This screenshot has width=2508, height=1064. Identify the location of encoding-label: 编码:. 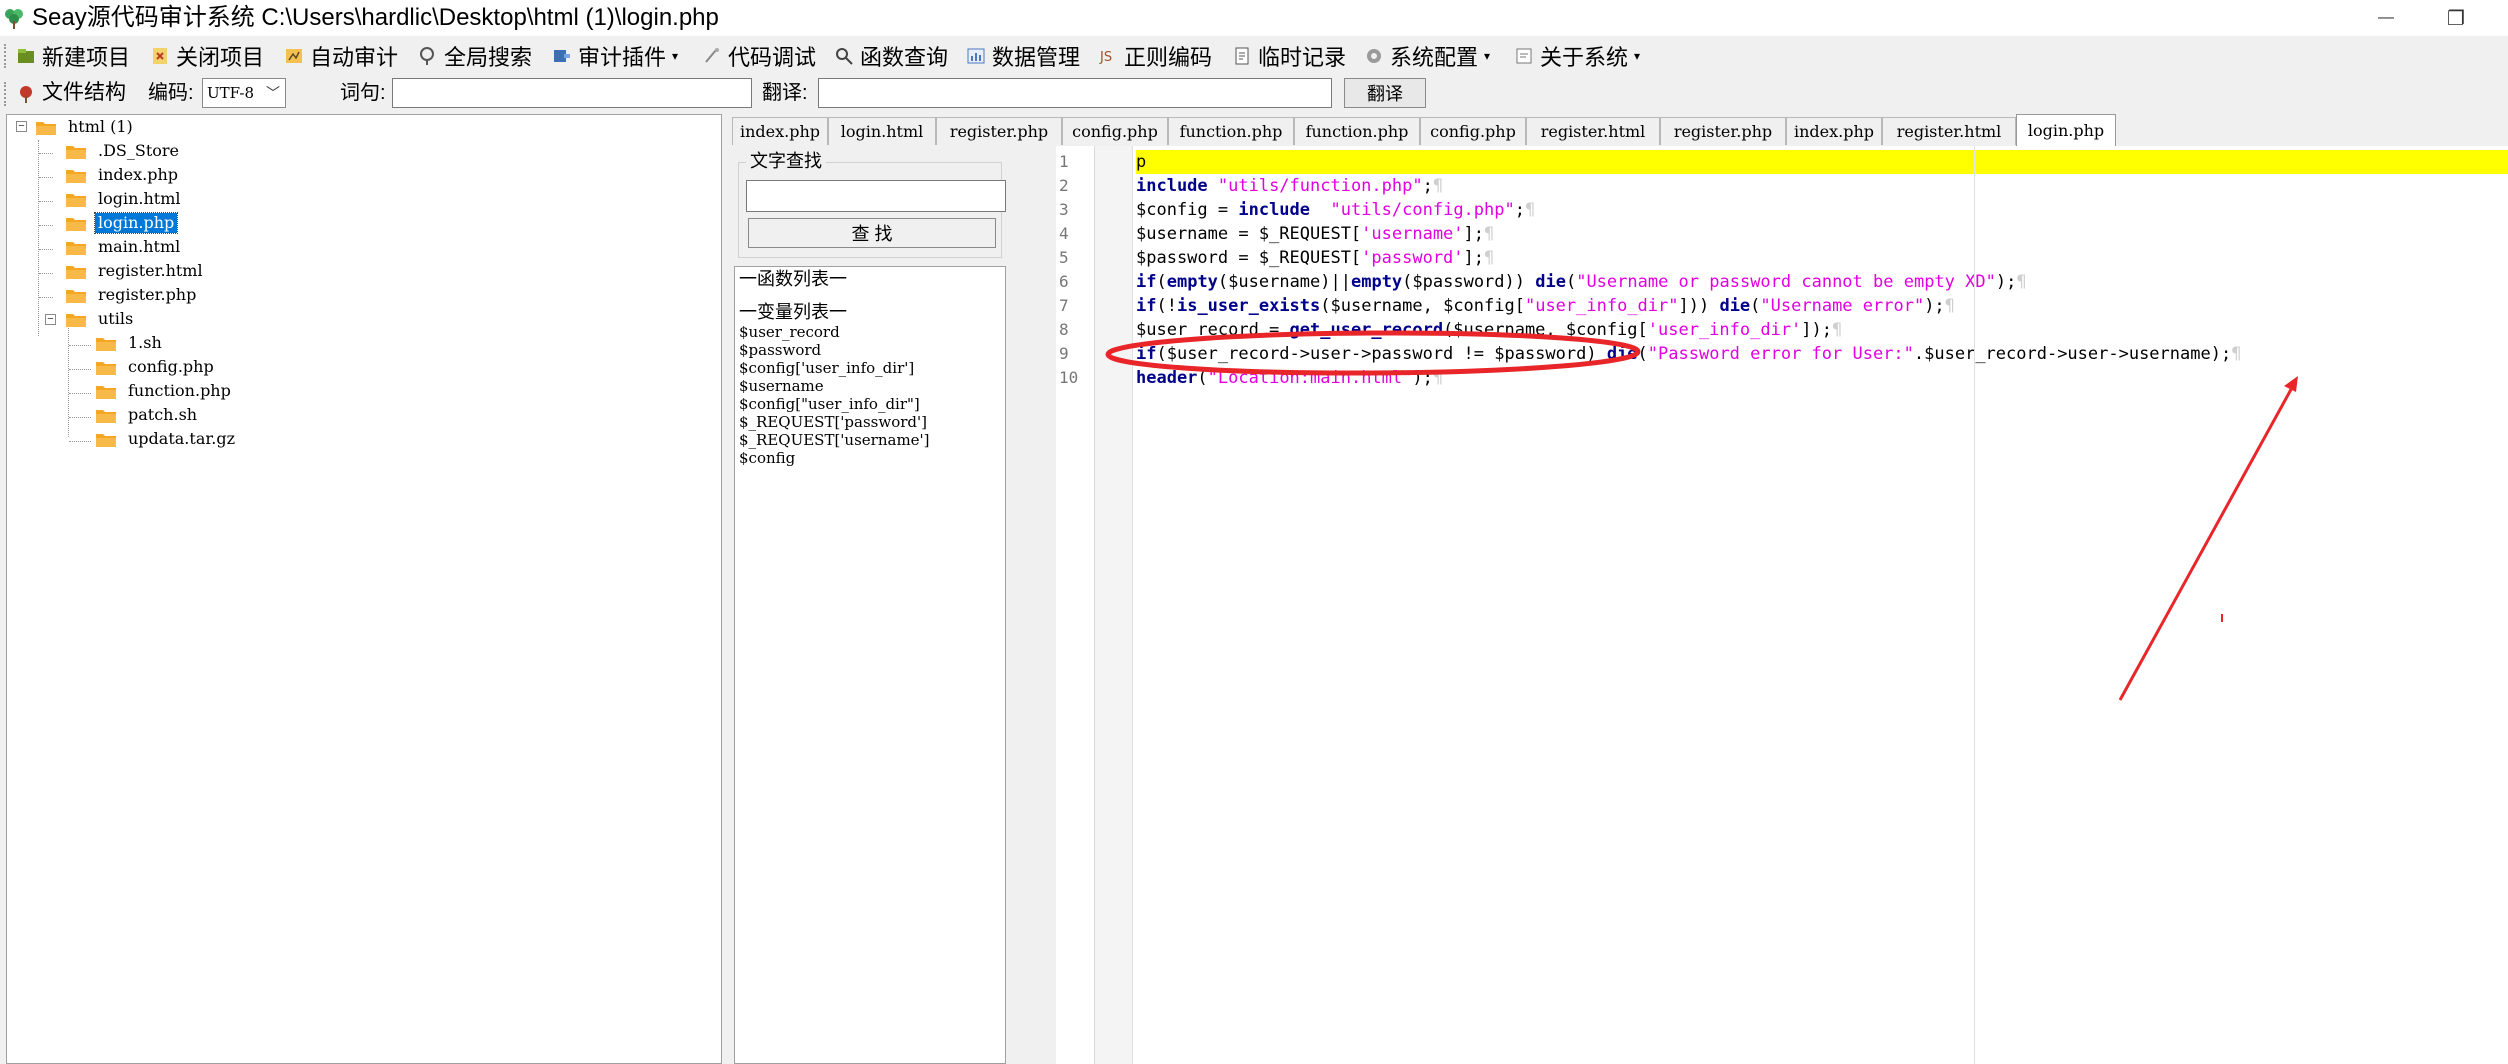
(171, 93).